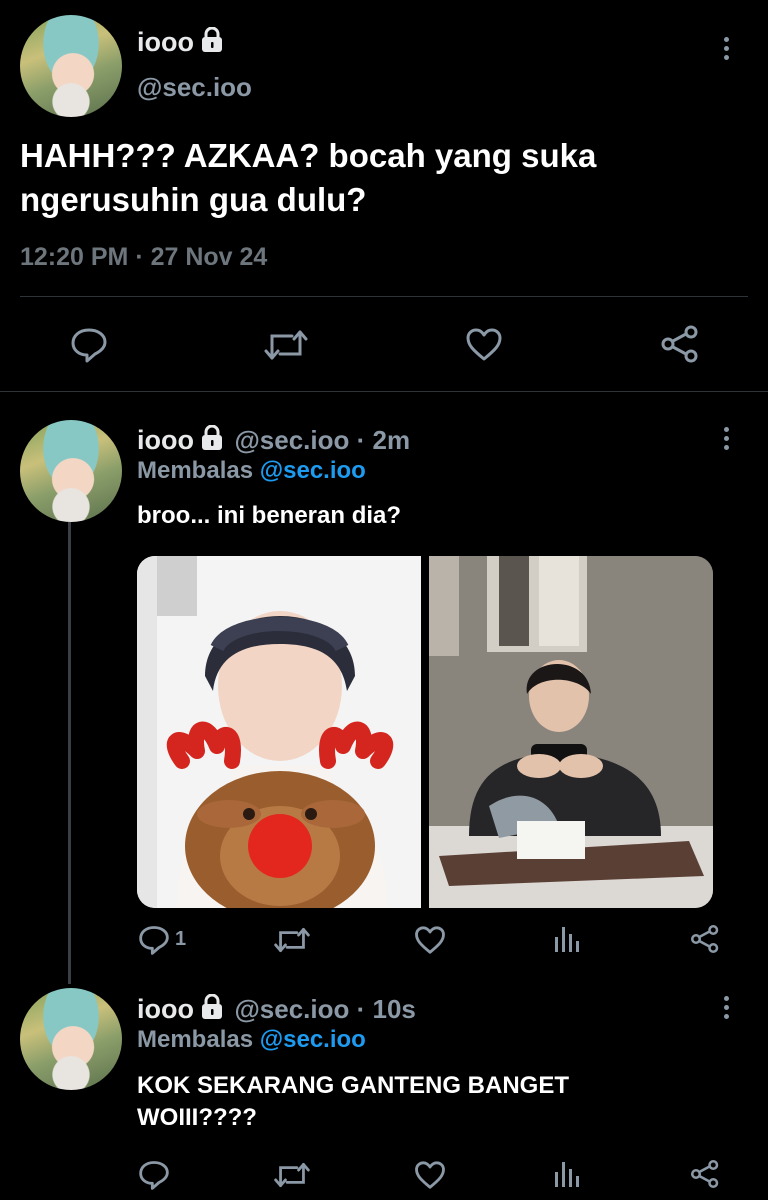 The height and width of the screenshot is (1200, 768). I want to click on author-handle: @sec.ioo, so click(194, 87).